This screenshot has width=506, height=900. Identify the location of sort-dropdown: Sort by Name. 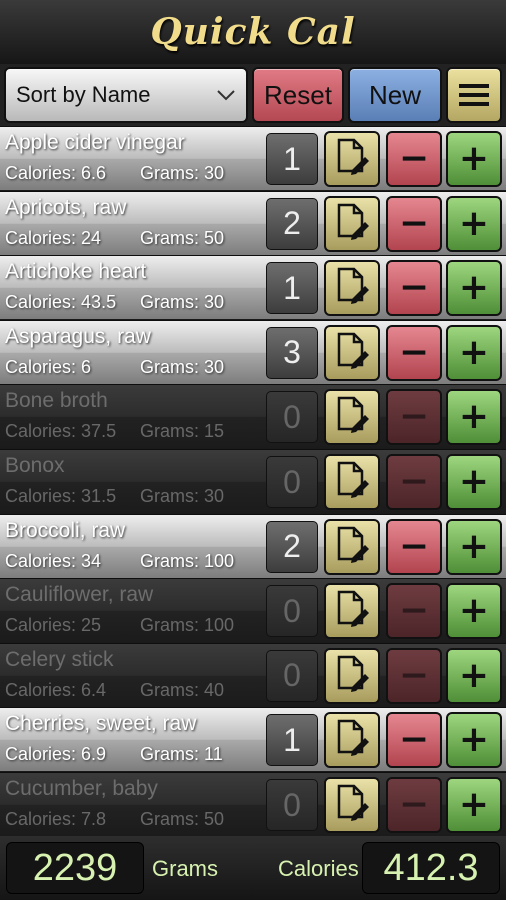
(126, 95).